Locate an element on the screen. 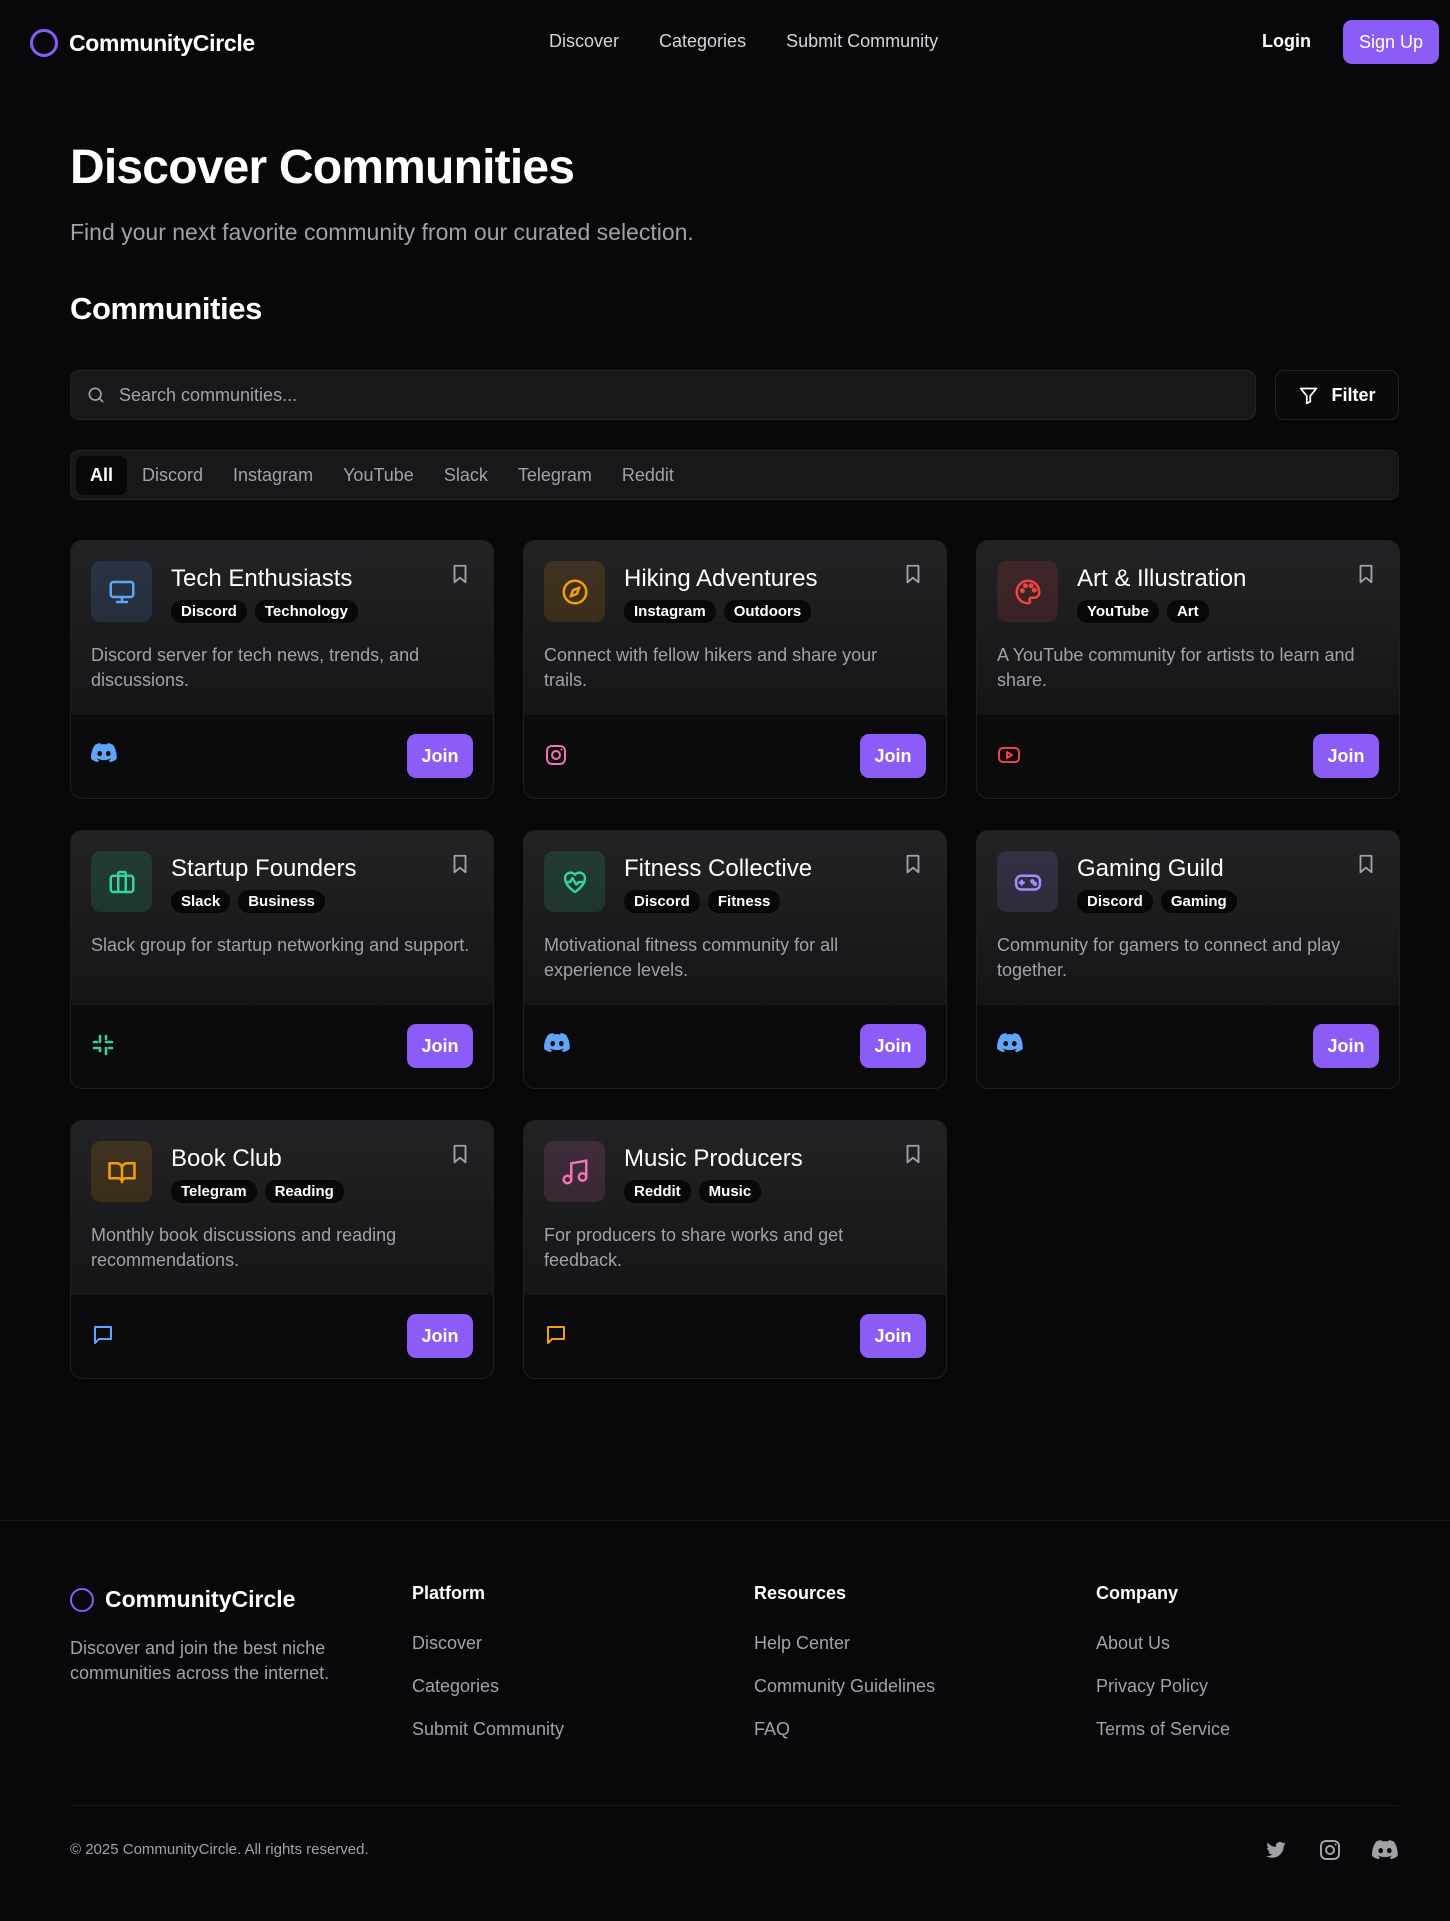 This screenshot has height=1921, width=1450. tab-telegram: Telegram is located at coordinates (555, 475).